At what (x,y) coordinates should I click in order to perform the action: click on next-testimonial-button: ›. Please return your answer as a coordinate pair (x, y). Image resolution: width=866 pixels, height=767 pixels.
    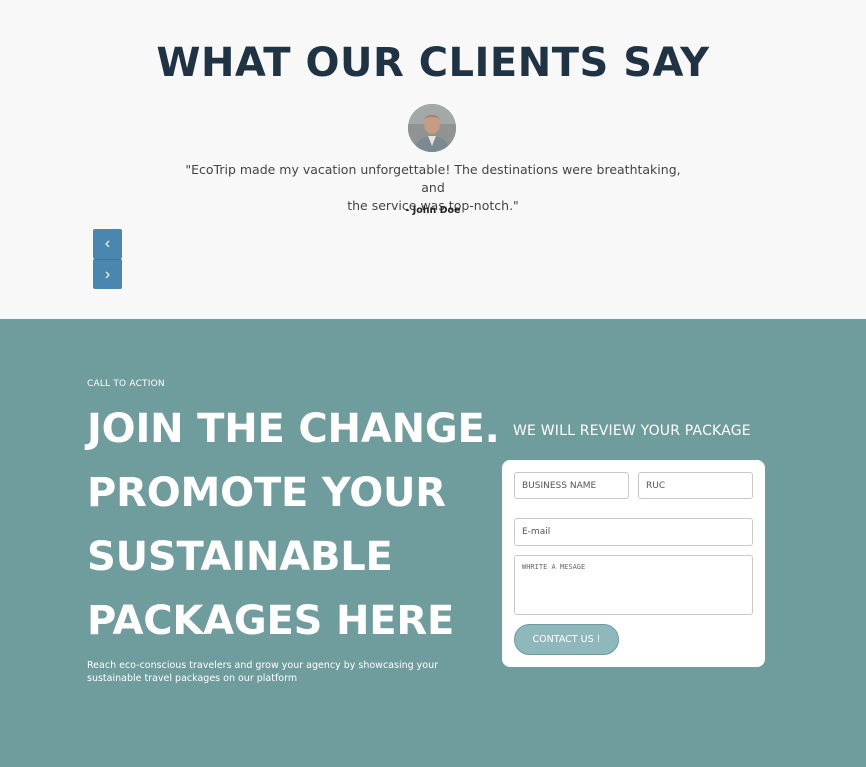
    Looking at the image, I should click on (107, 274).